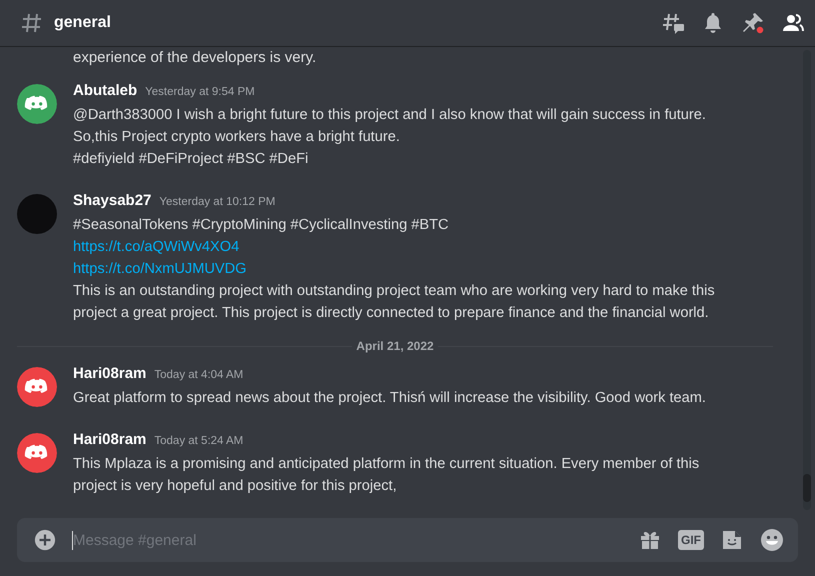 The image size is (815, 576). I want to click on message-text: #SeasonalTokens #CryptoMining #CyclicalInvesting #BTC, so click(261, 225).